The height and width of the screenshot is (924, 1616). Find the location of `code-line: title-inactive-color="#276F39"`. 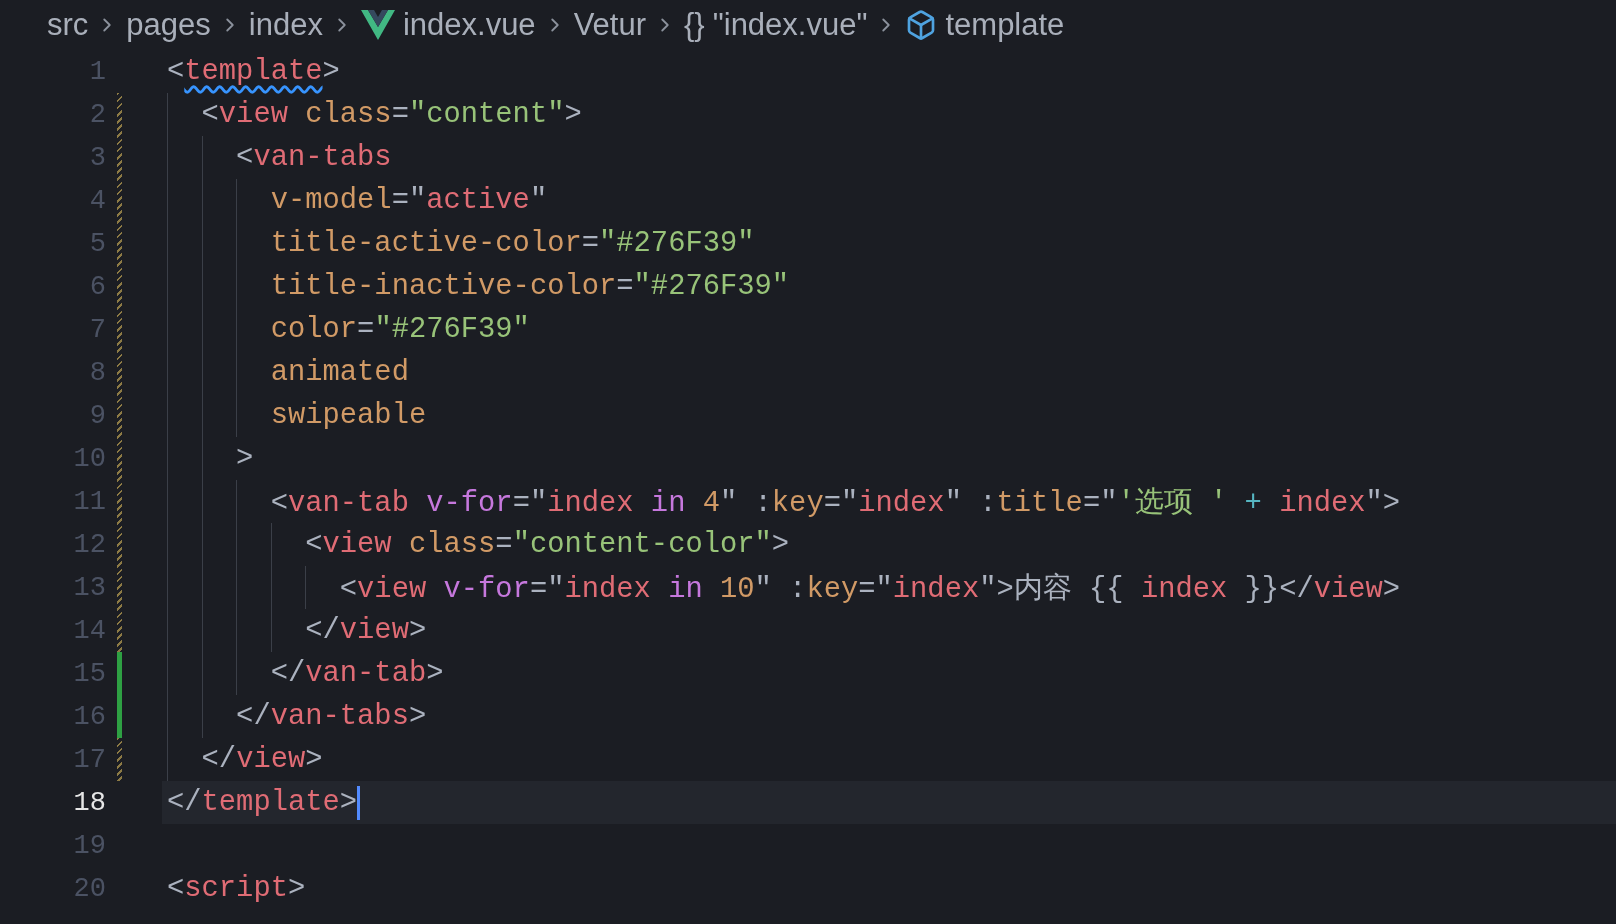

code-line: title-inactive-color="#276F39" is located at coordinates (529, 286).